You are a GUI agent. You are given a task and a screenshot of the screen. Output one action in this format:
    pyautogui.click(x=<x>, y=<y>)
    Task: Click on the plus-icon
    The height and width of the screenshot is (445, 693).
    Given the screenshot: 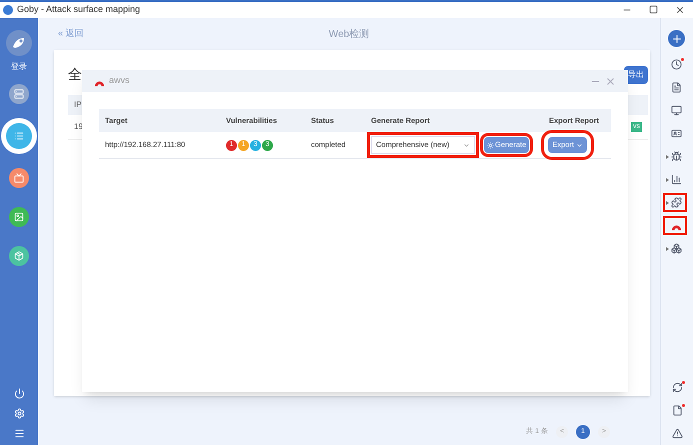 What is the action you would take?
    pyautogui.click(x=676, y=38)
    